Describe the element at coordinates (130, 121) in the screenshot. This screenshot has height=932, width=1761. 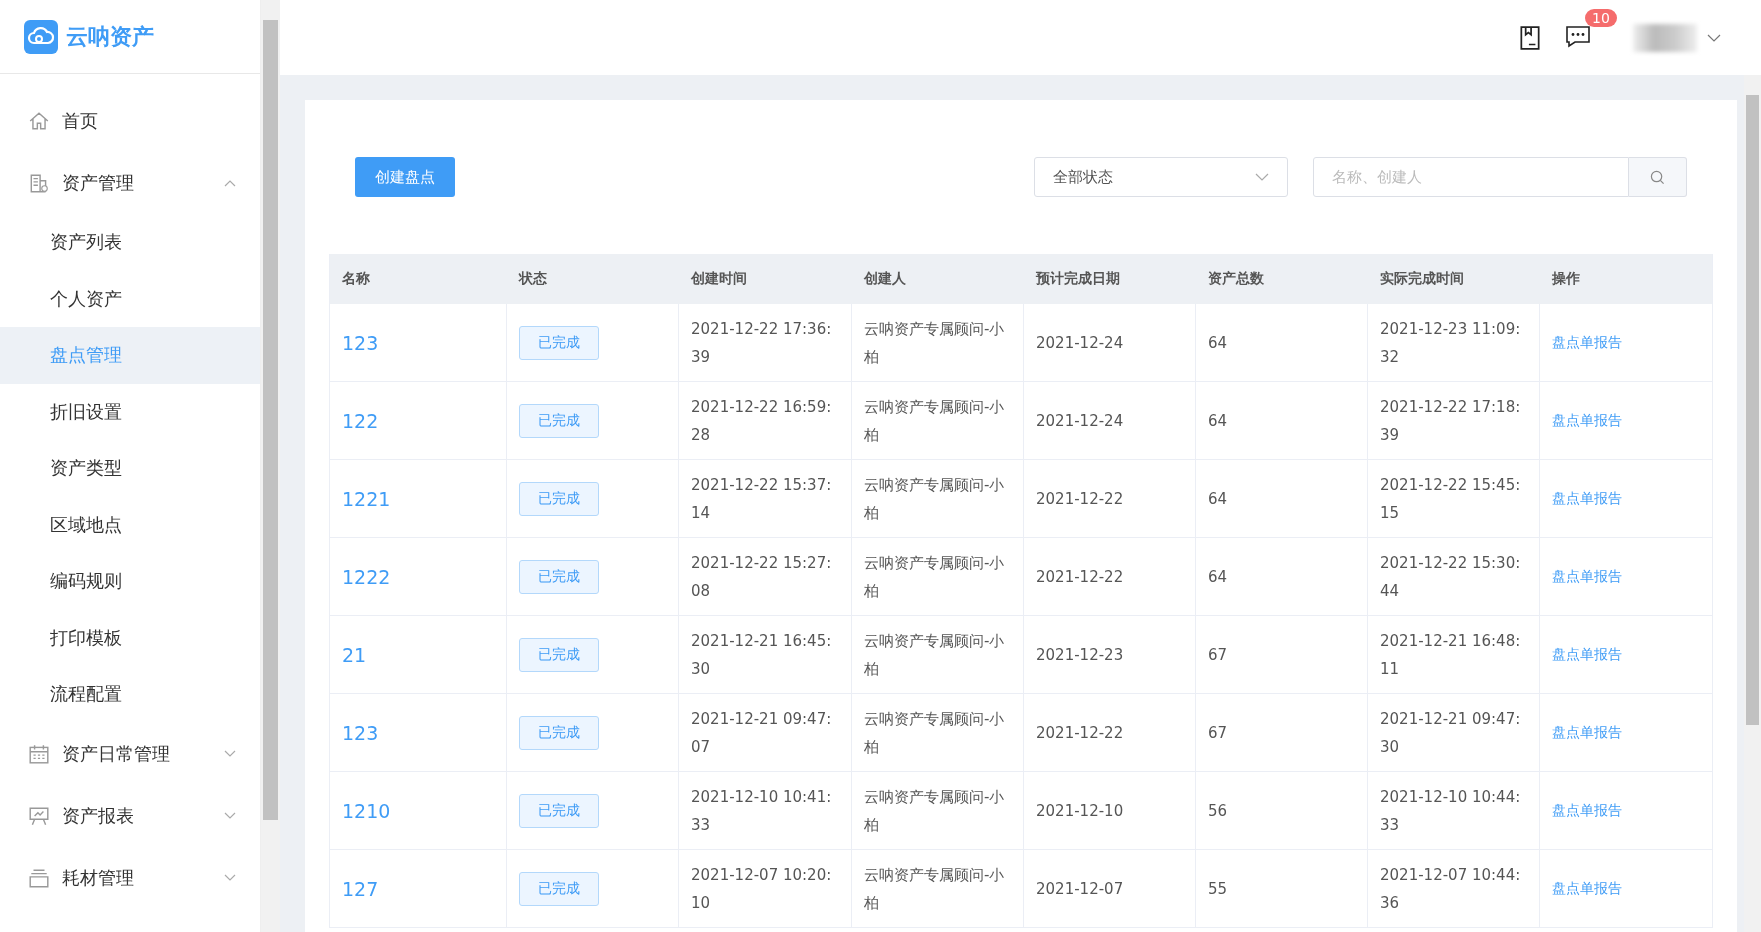
I see `nav-item: 首页` at that location.